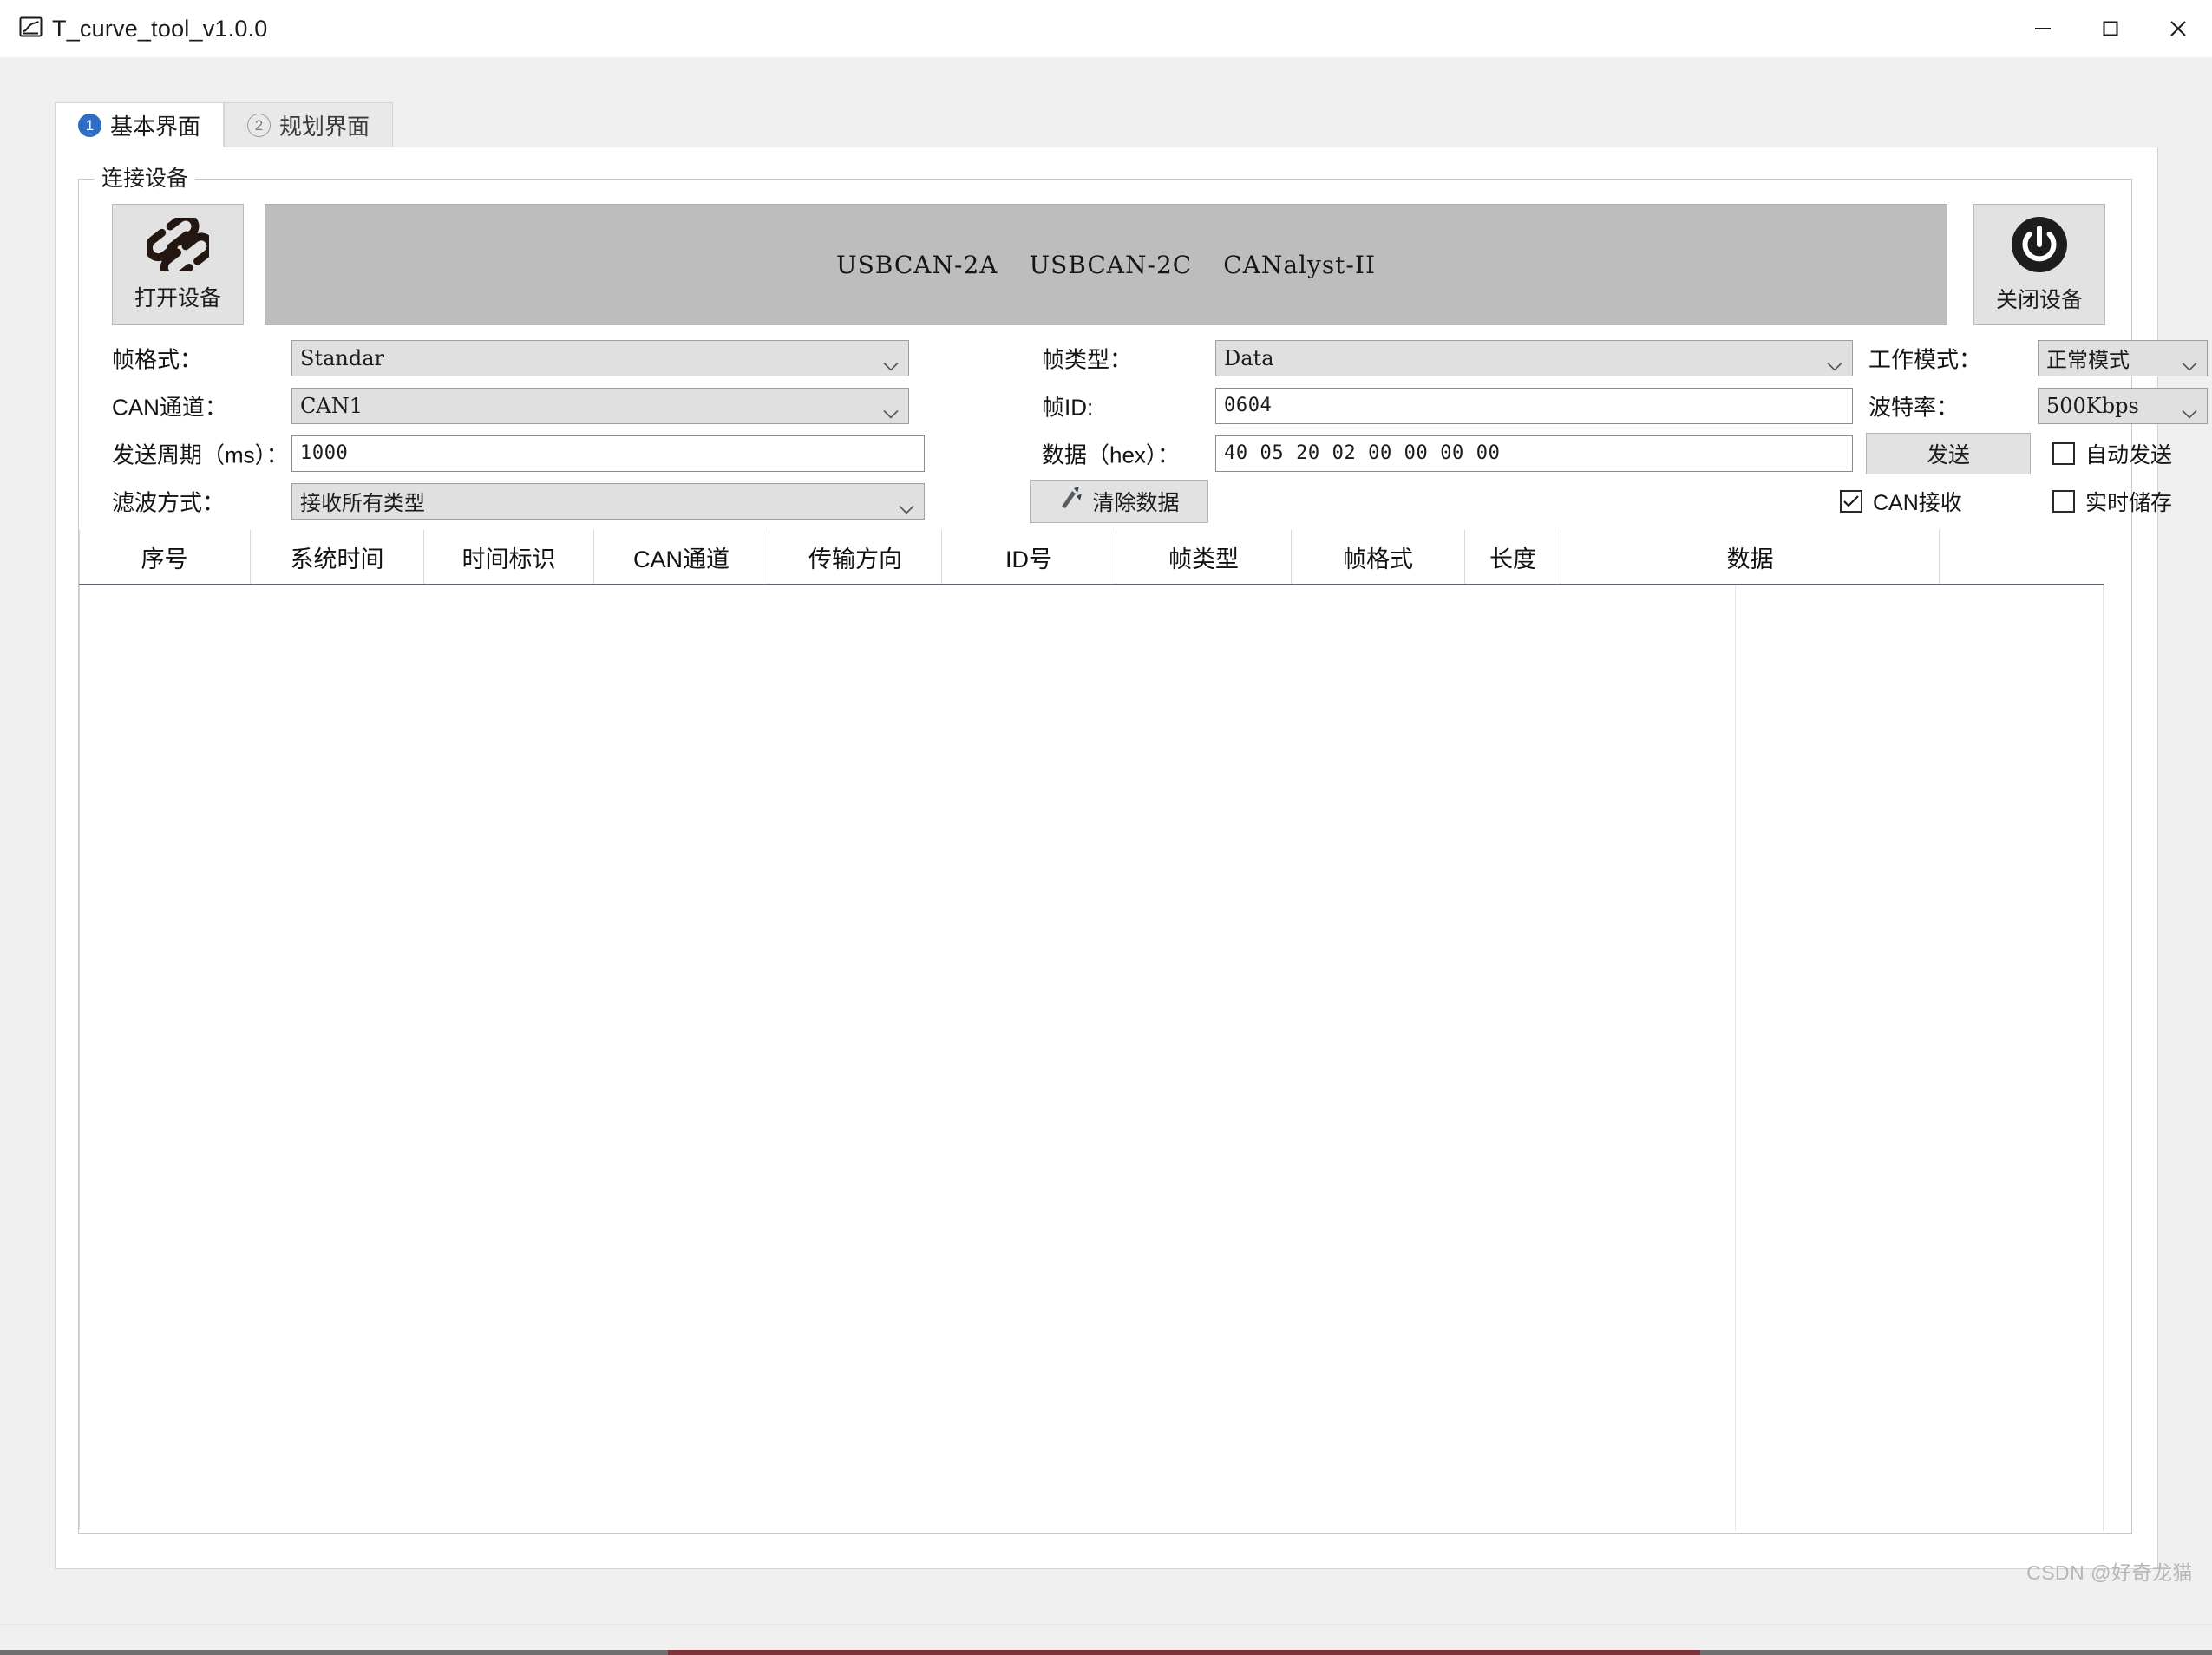 The image size is (2212, 1655). I want to click on power-icon, so click(2040, 247).